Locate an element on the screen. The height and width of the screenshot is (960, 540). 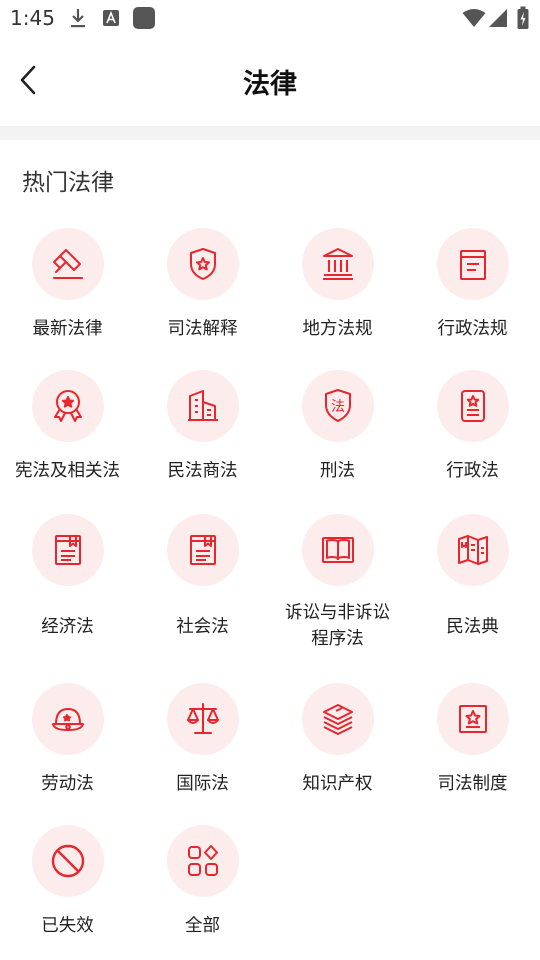
category-label: 民法商法 is located at coordinates (202, 471).